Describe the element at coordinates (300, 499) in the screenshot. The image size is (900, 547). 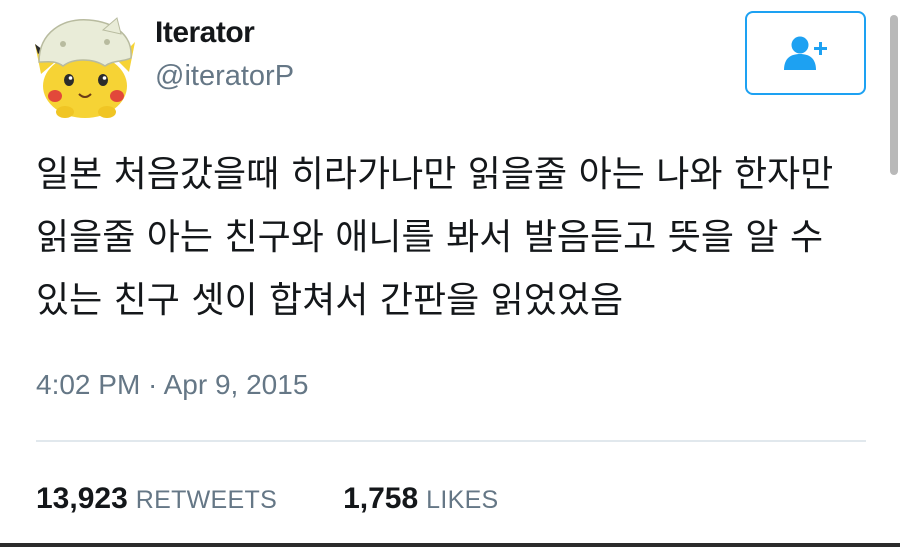
I see `tweet-stats: 13,923 RETWEETS 1,758 LIKES` at that location.